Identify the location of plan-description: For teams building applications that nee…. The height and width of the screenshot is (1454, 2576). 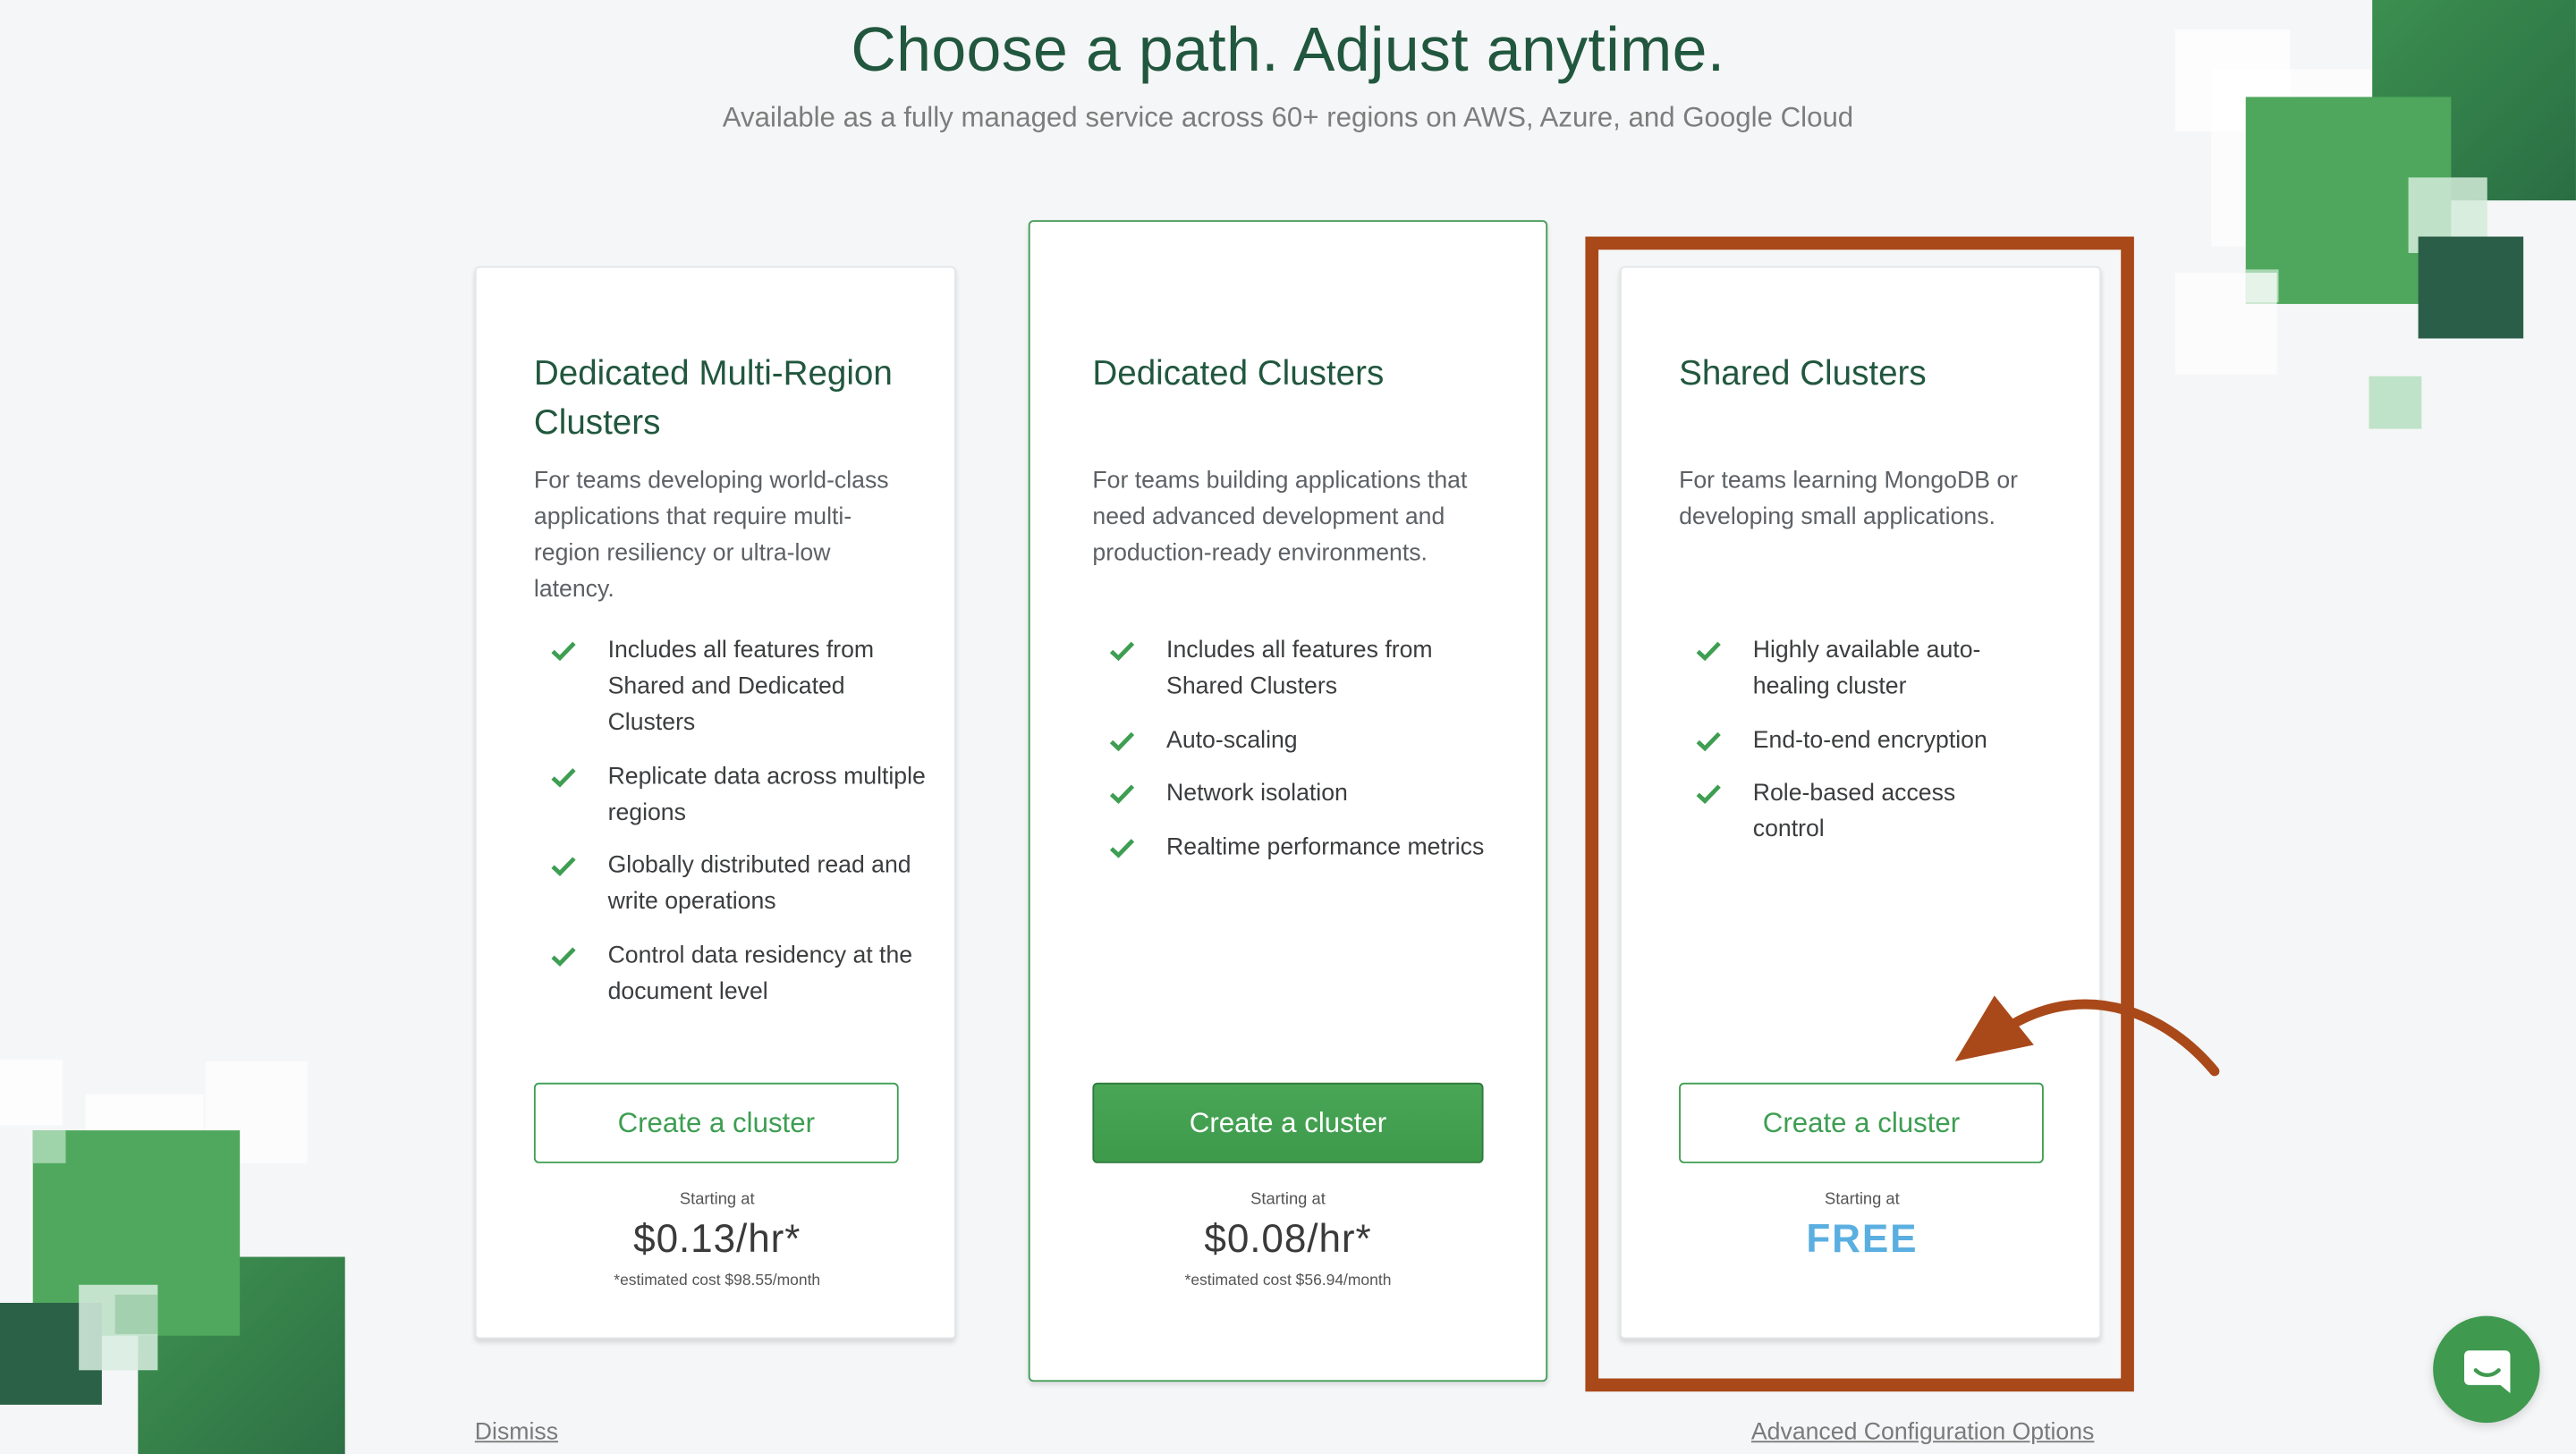
(1280, 517).